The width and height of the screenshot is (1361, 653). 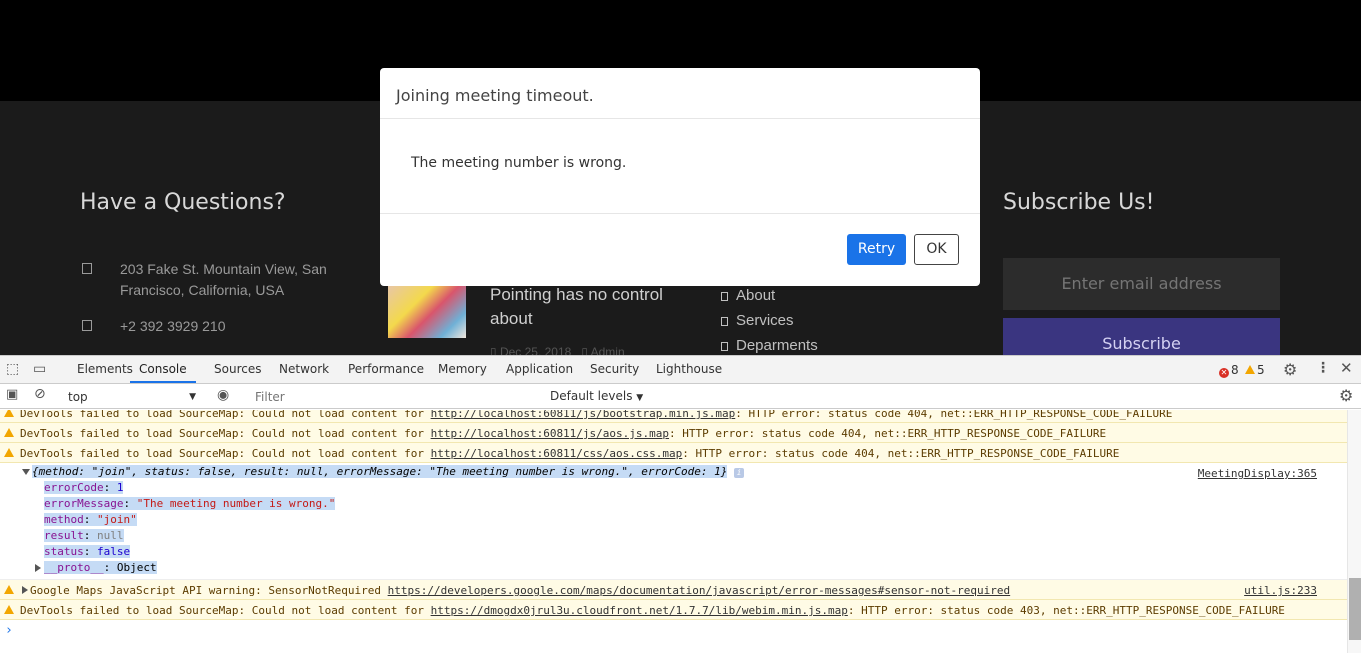 What do you see at coordinates (765, 320) in the screenshot?
I see `footer-link-label: Services` at bounding box center [765, 320].